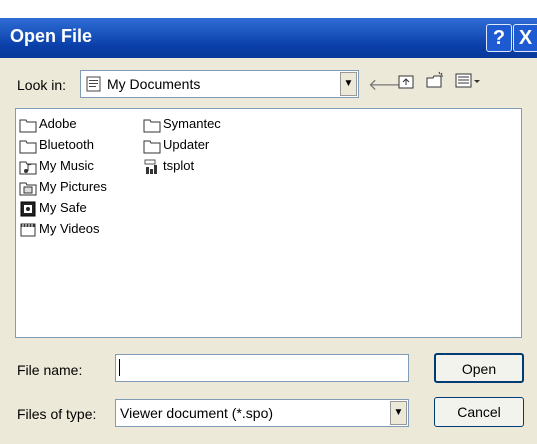 This screenshot has height=444, width=537. I want to click on view-menu-icon, so click(468, 83).